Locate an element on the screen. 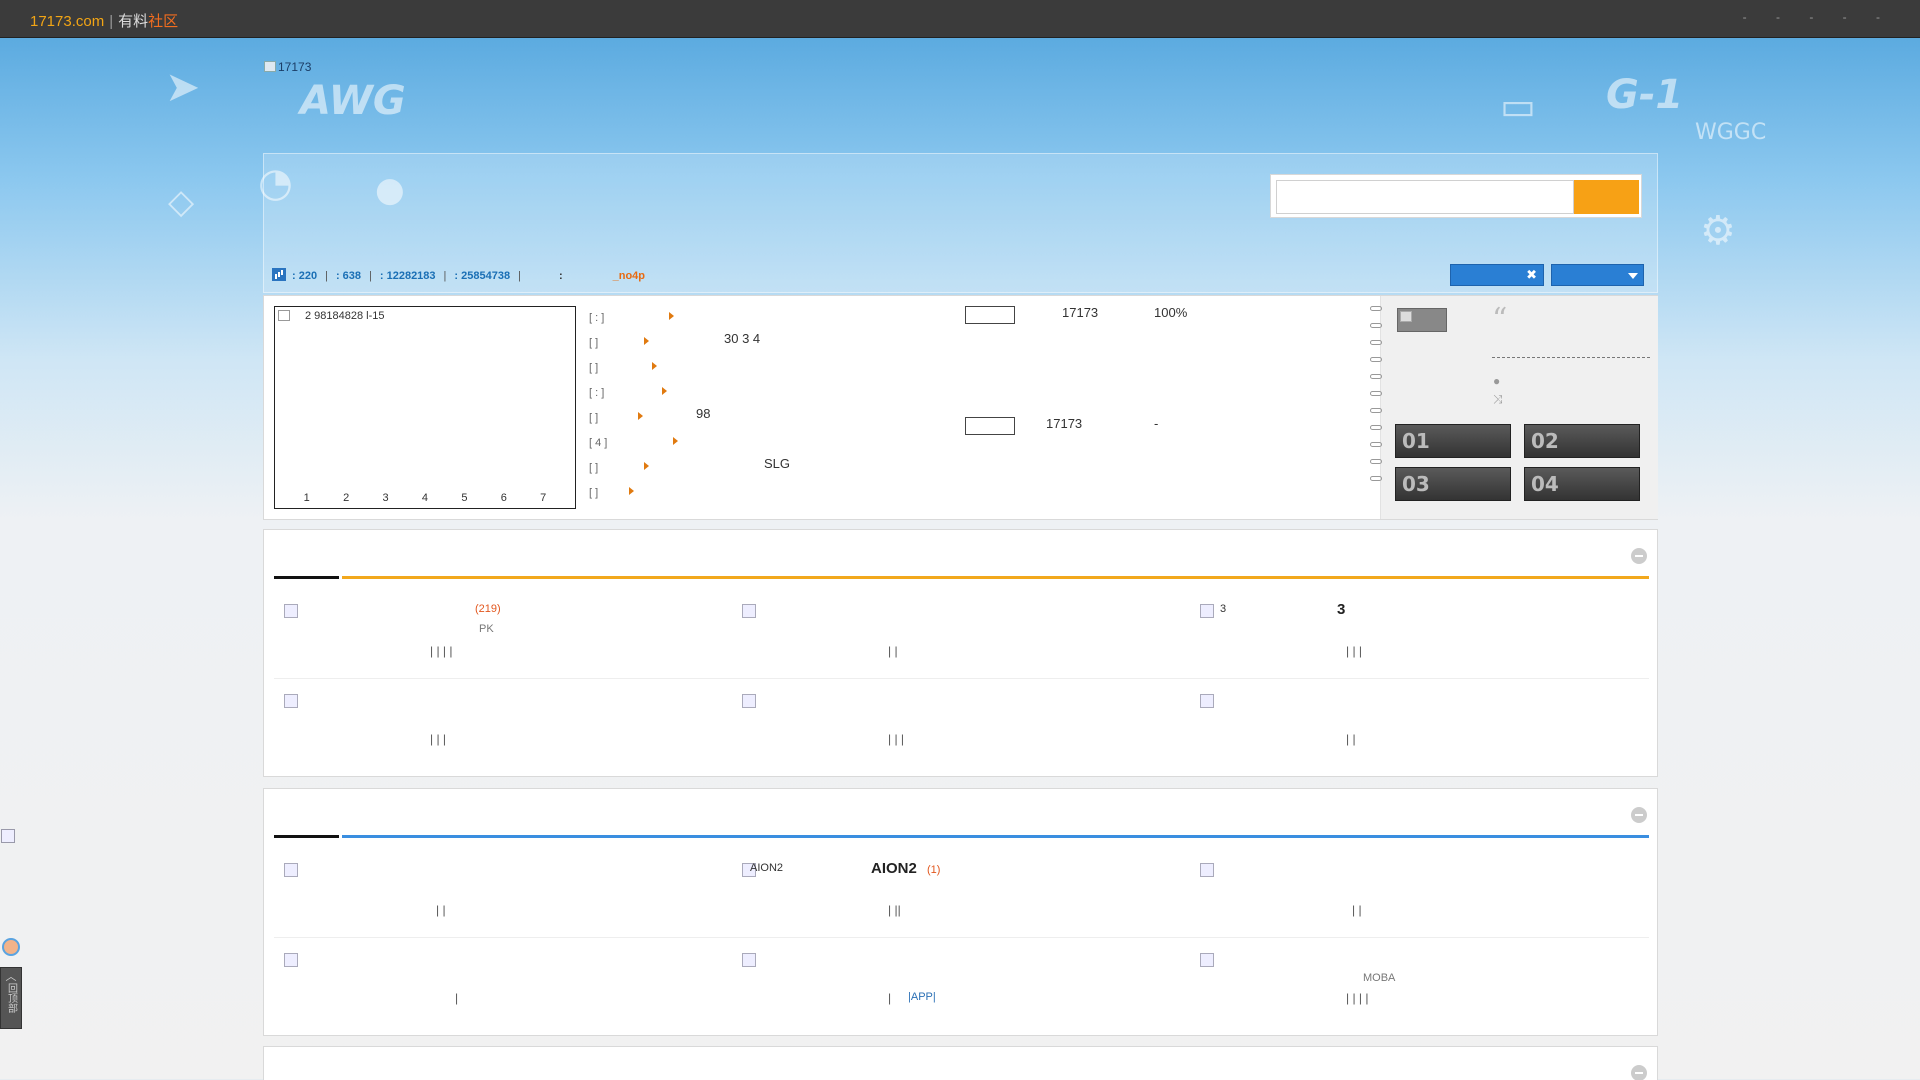 This screenshot has width=1920, height=1080. news-title: SLG is located at coordinates (777, 463).